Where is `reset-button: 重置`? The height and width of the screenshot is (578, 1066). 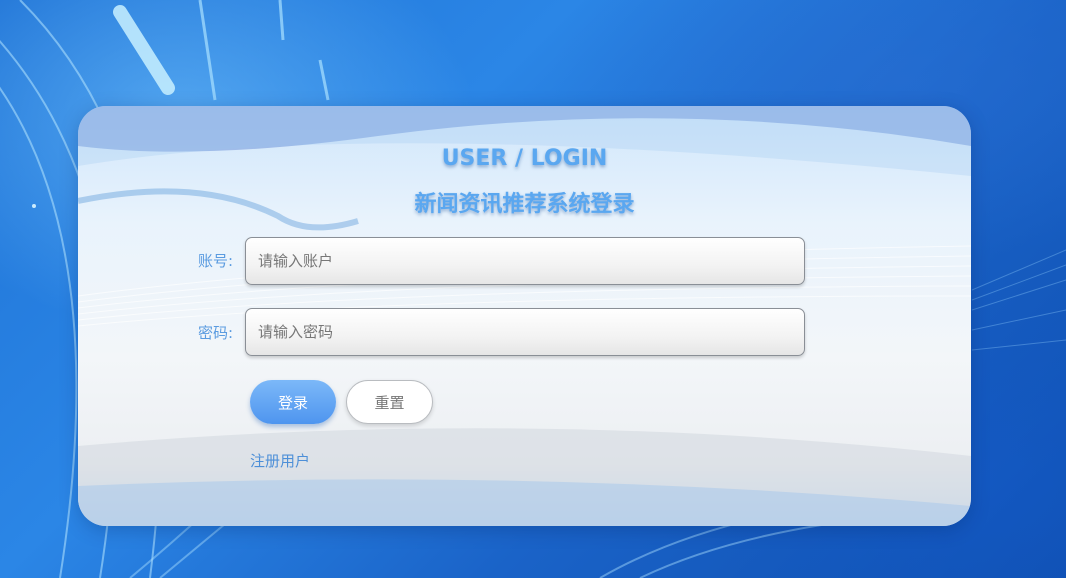
reset-button: 重置 is located at coordinates (389, 402).